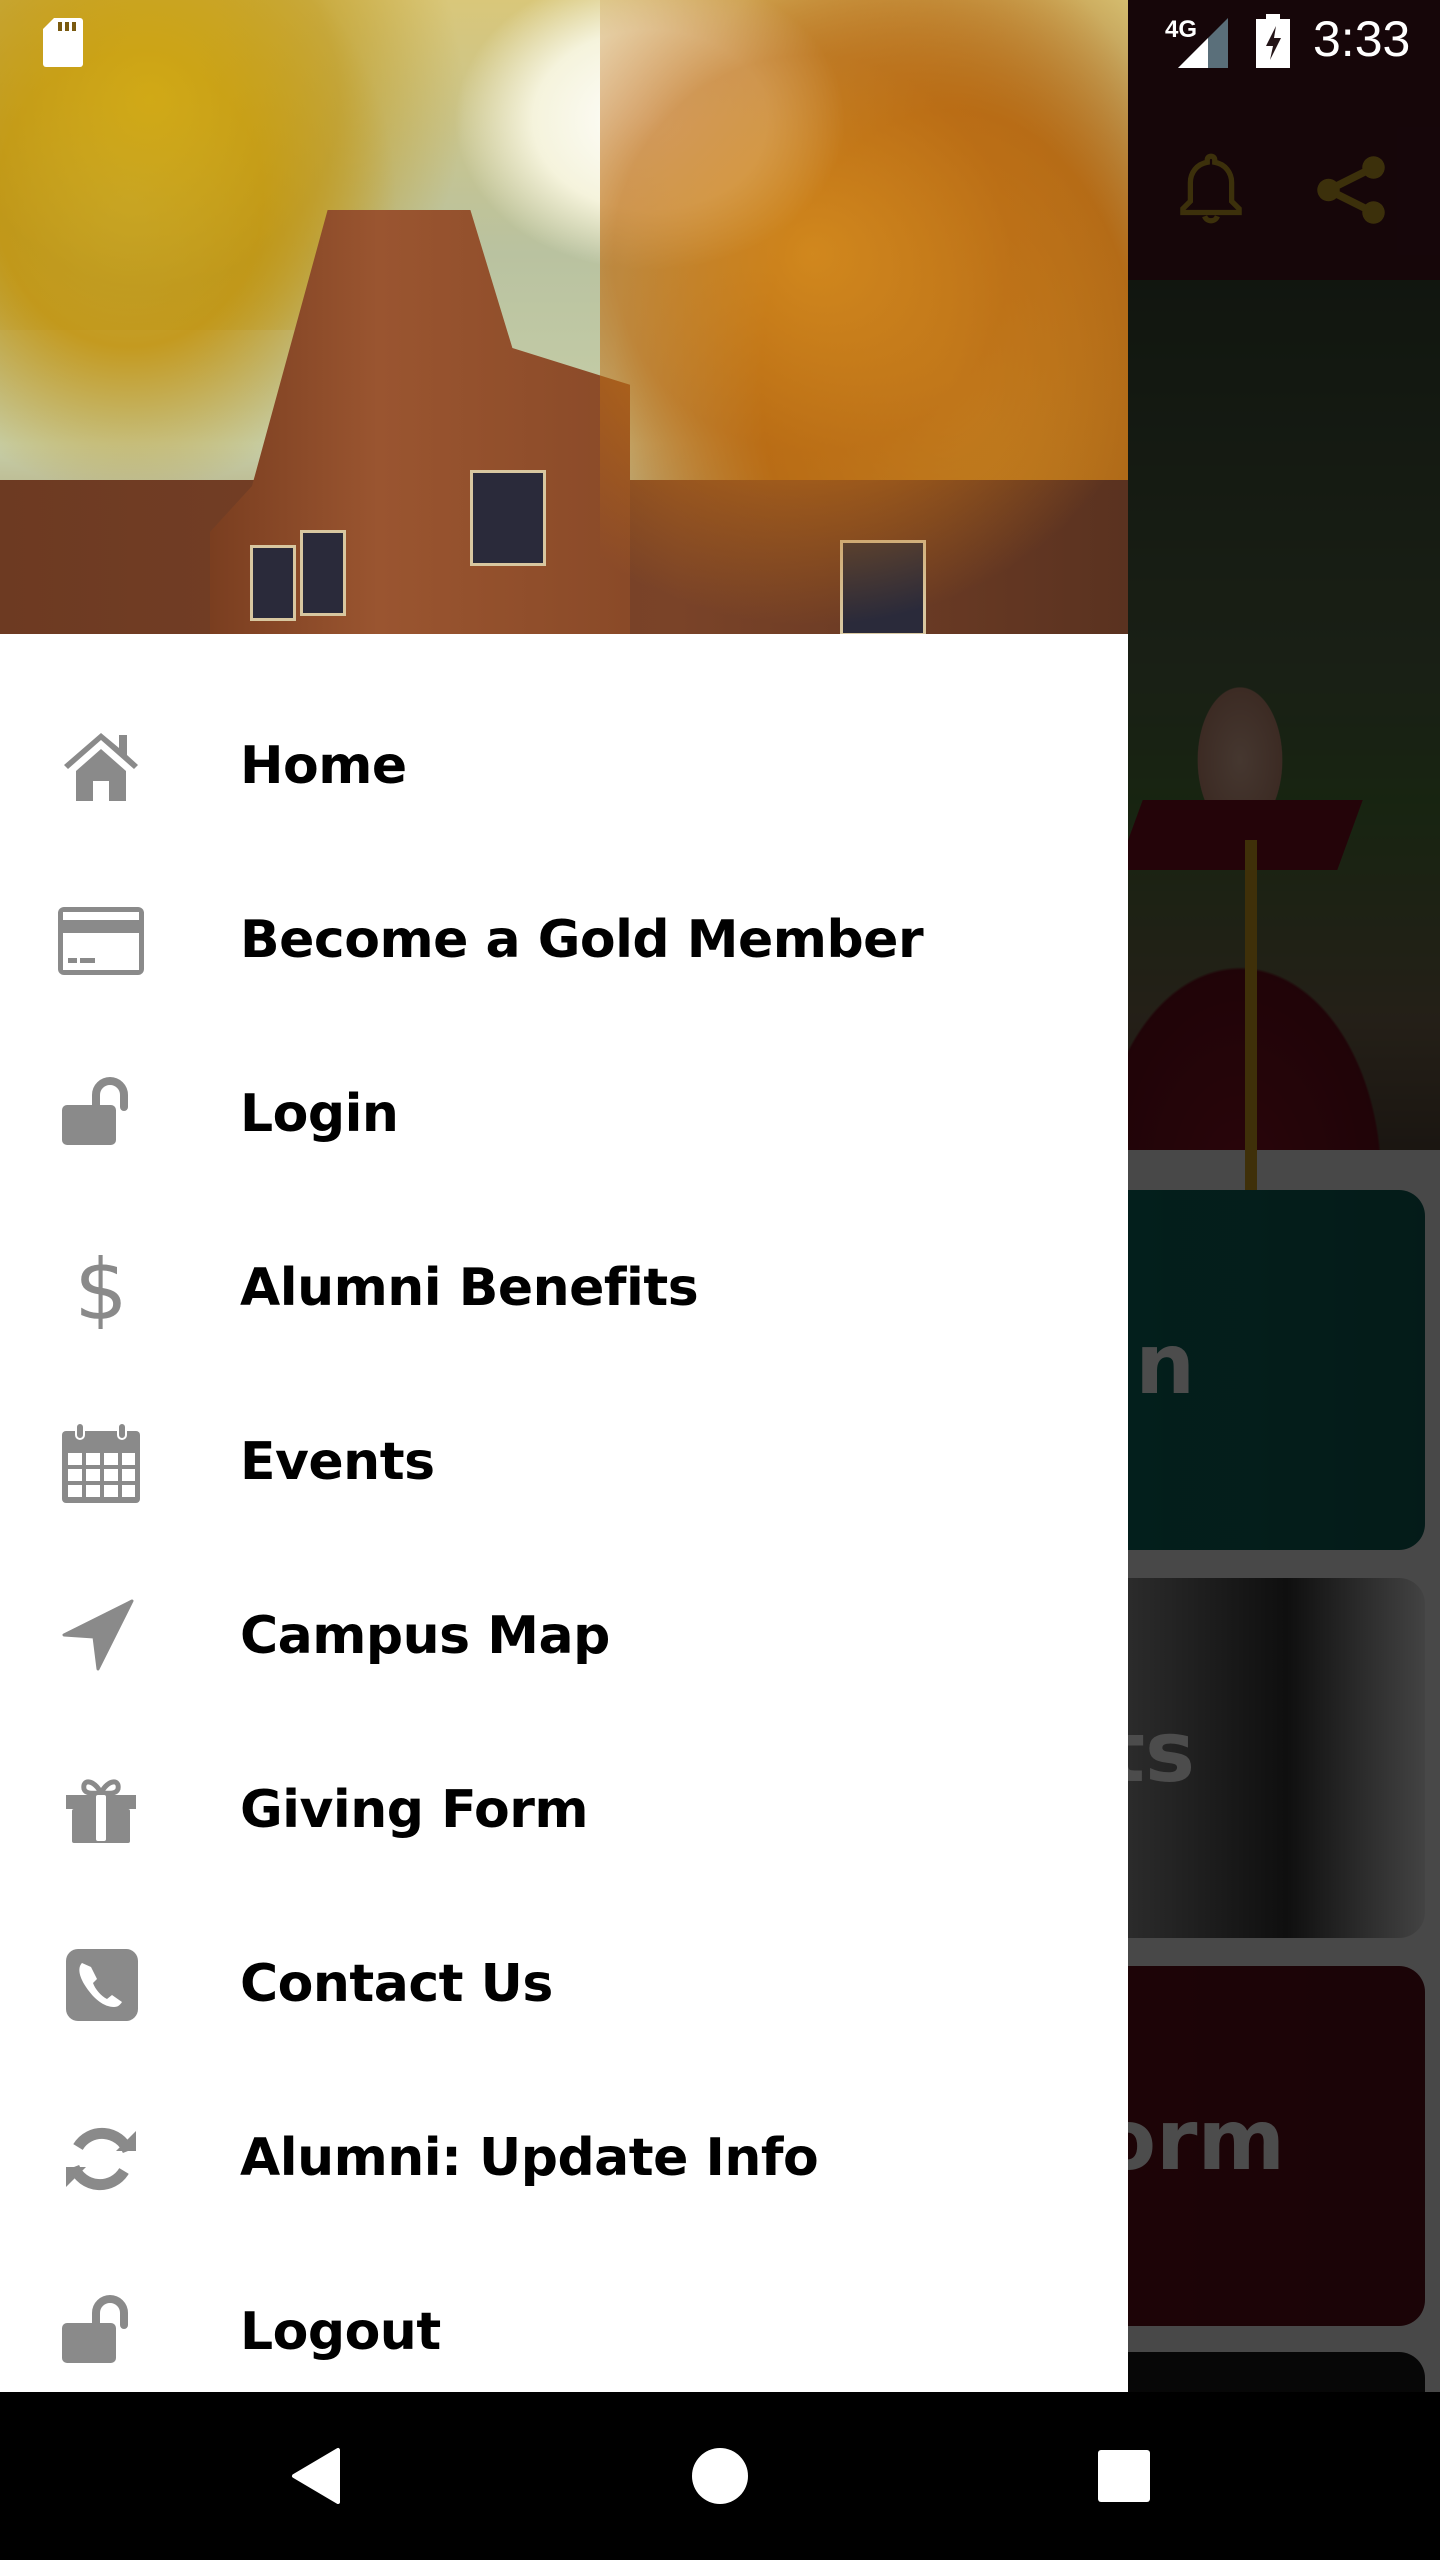  Describe the element at coordinates (337, 1461) in the screenshot. I see `menu-item-label: Events` at that location.